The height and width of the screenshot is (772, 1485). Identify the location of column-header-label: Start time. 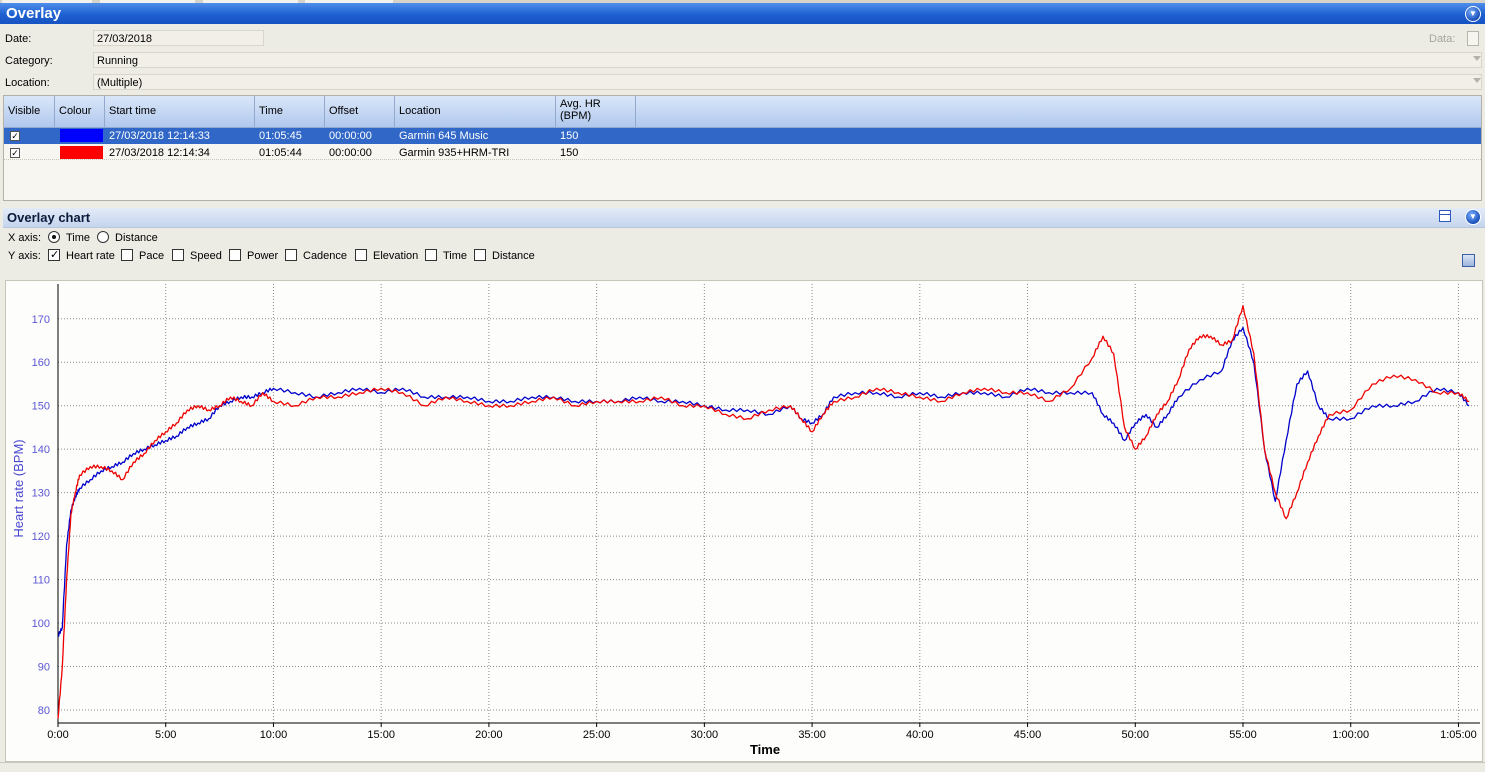
(133, 111).